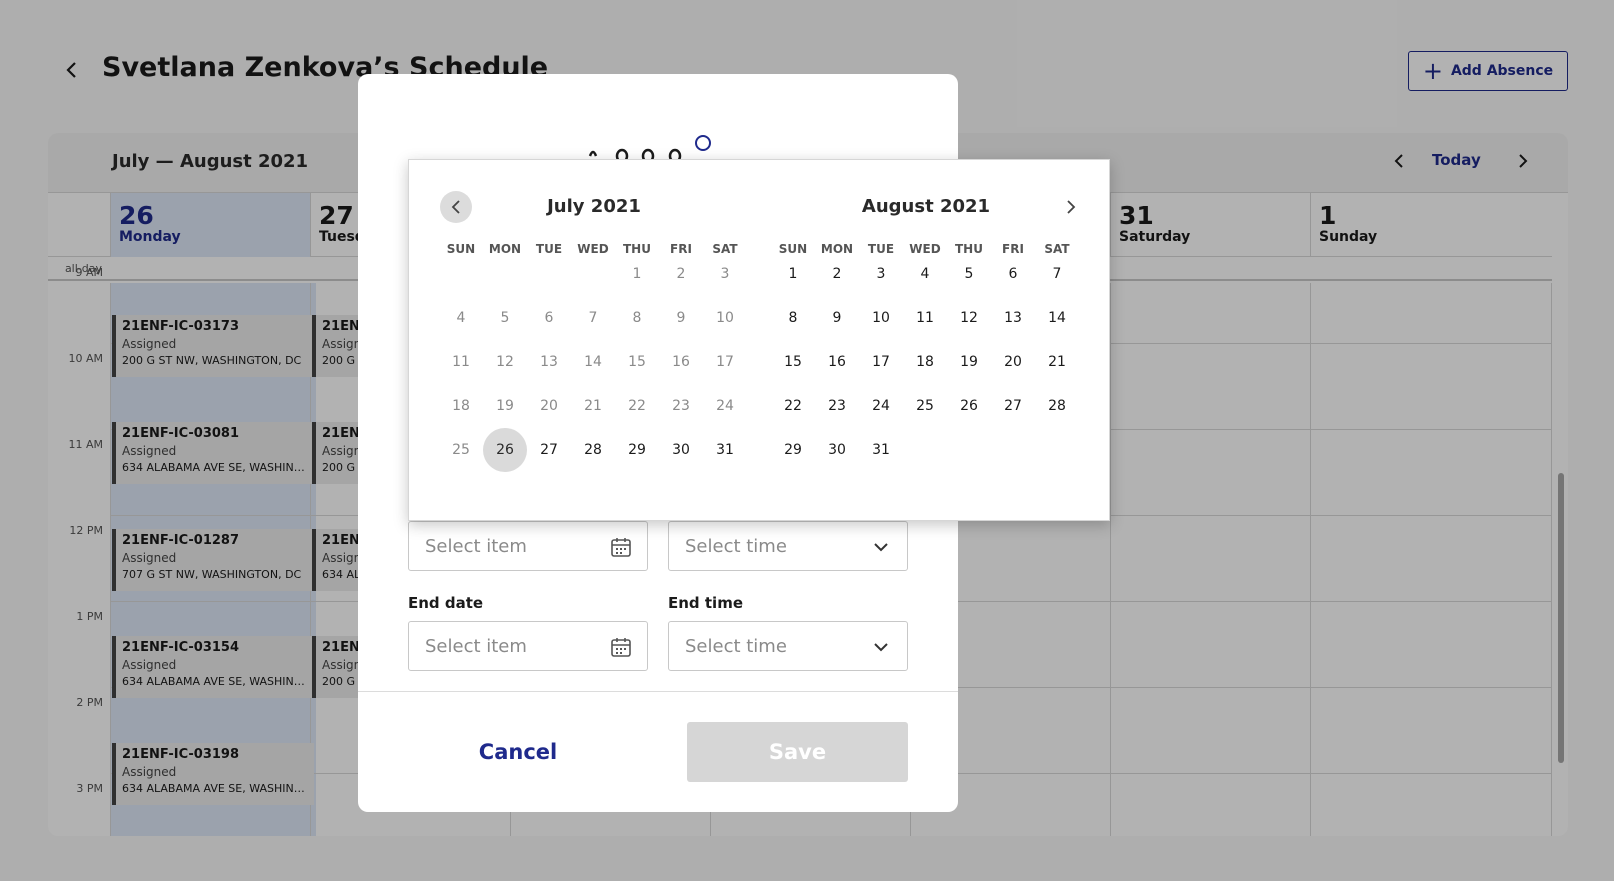 The width and height of the screenshot is (1614, 881). I want to click on month-title: August 2021, so click(926, 206).